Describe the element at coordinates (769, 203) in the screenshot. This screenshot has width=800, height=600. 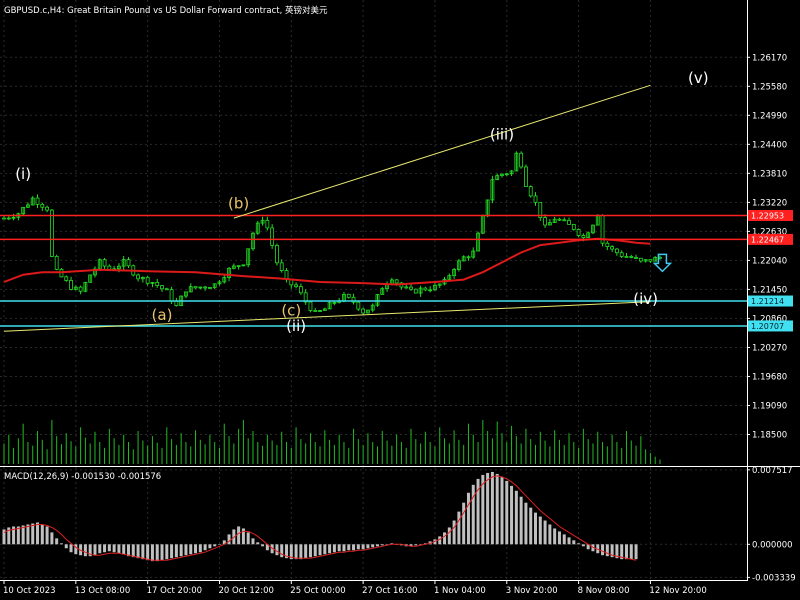
I see `price-tick-label: 1.23220` at that location.